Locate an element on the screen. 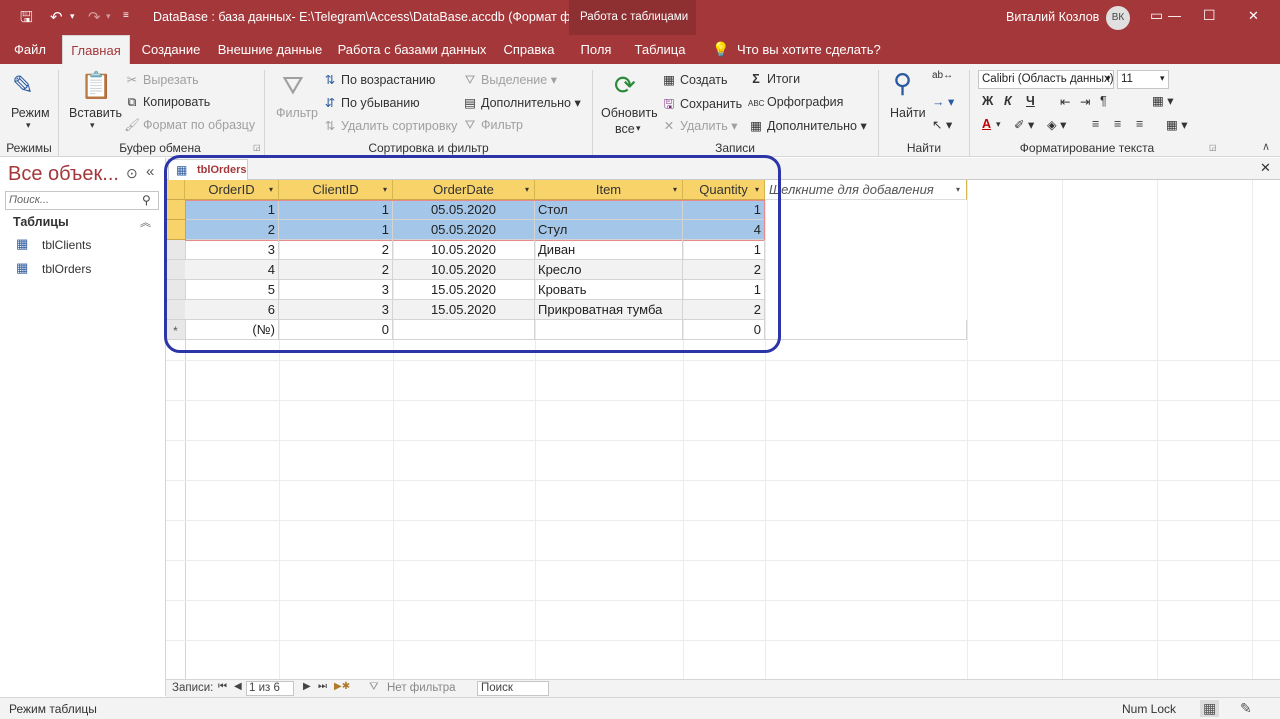  format-painter-label: Формат по образцу is located at coordinates (199, 125).